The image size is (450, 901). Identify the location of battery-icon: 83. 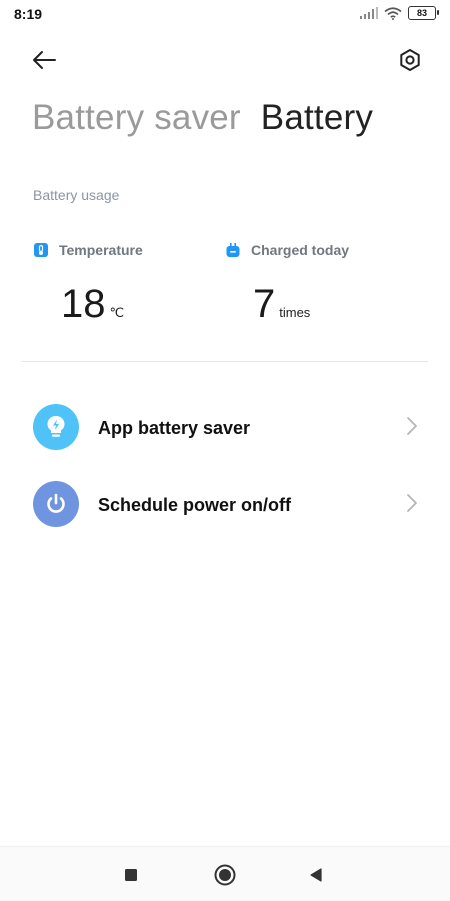
(423, 13).